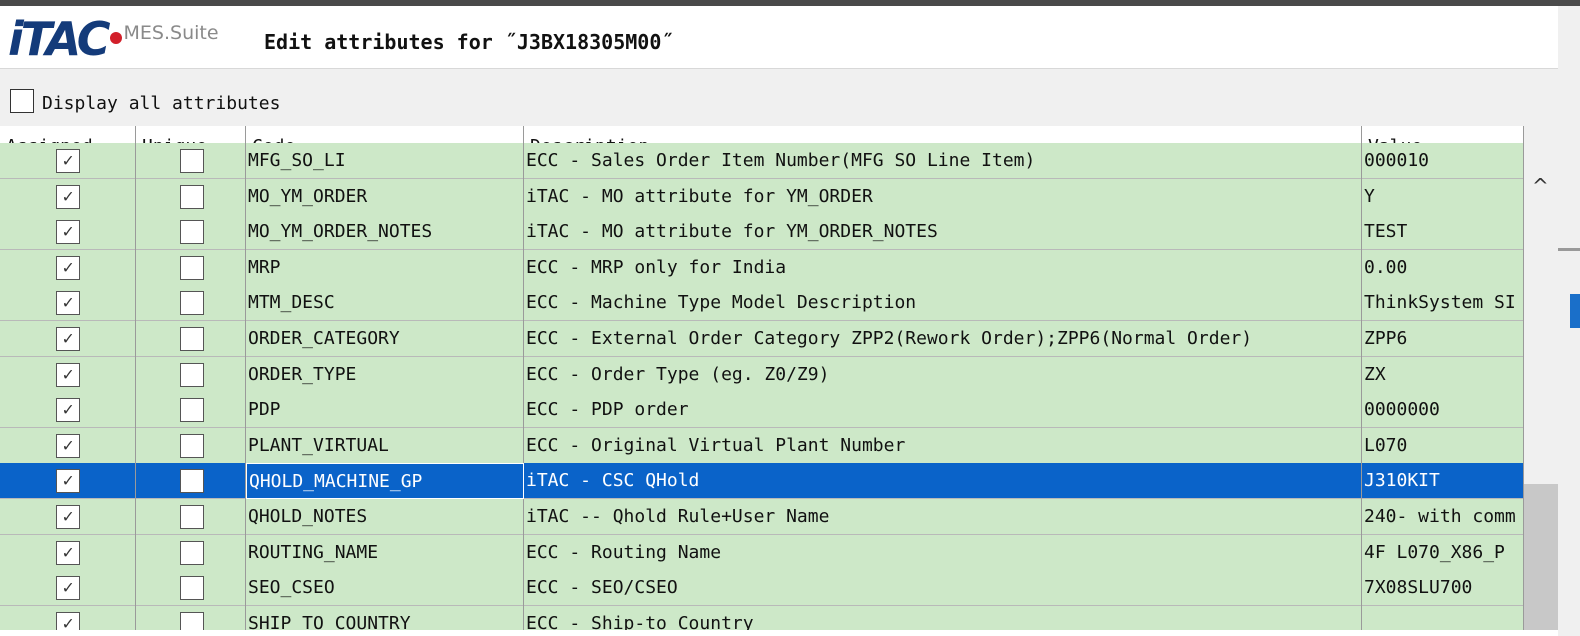  I want to click on code-cell: MFG_SO_LI, so click(385, 161).